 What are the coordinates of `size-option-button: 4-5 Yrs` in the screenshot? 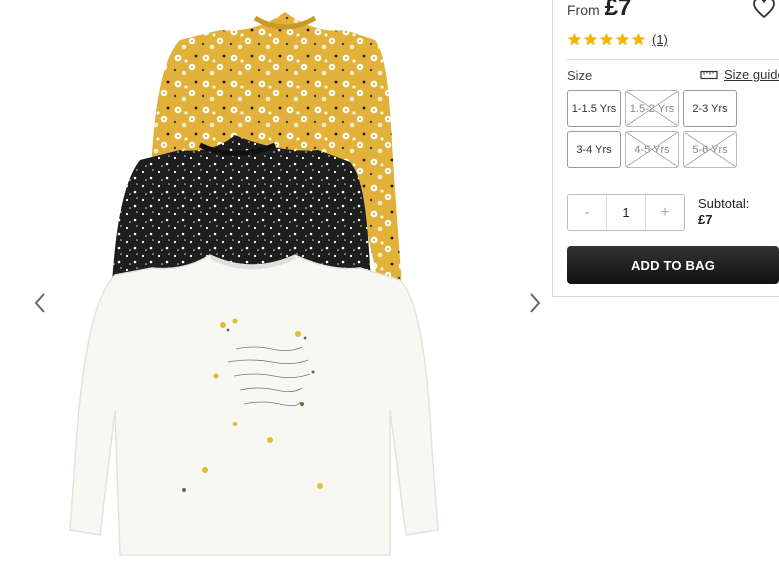 It's located at (652, 149).